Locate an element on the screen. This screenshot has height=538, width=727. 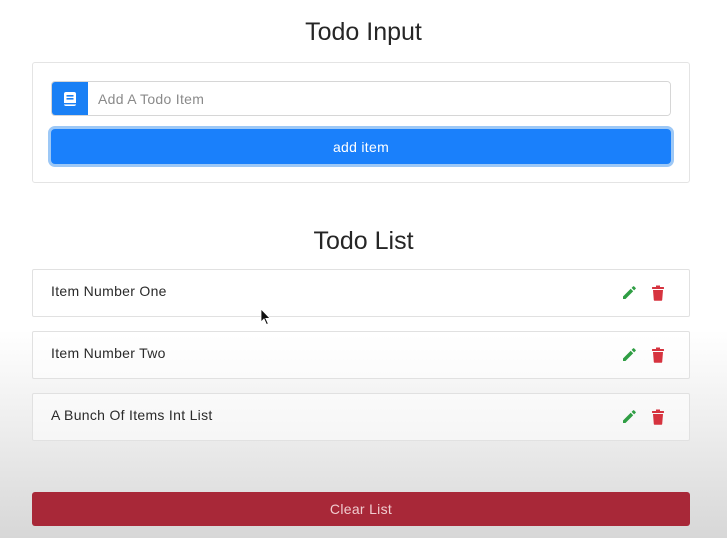
list-item: Item Number Two is located at coordinates (361, 355).